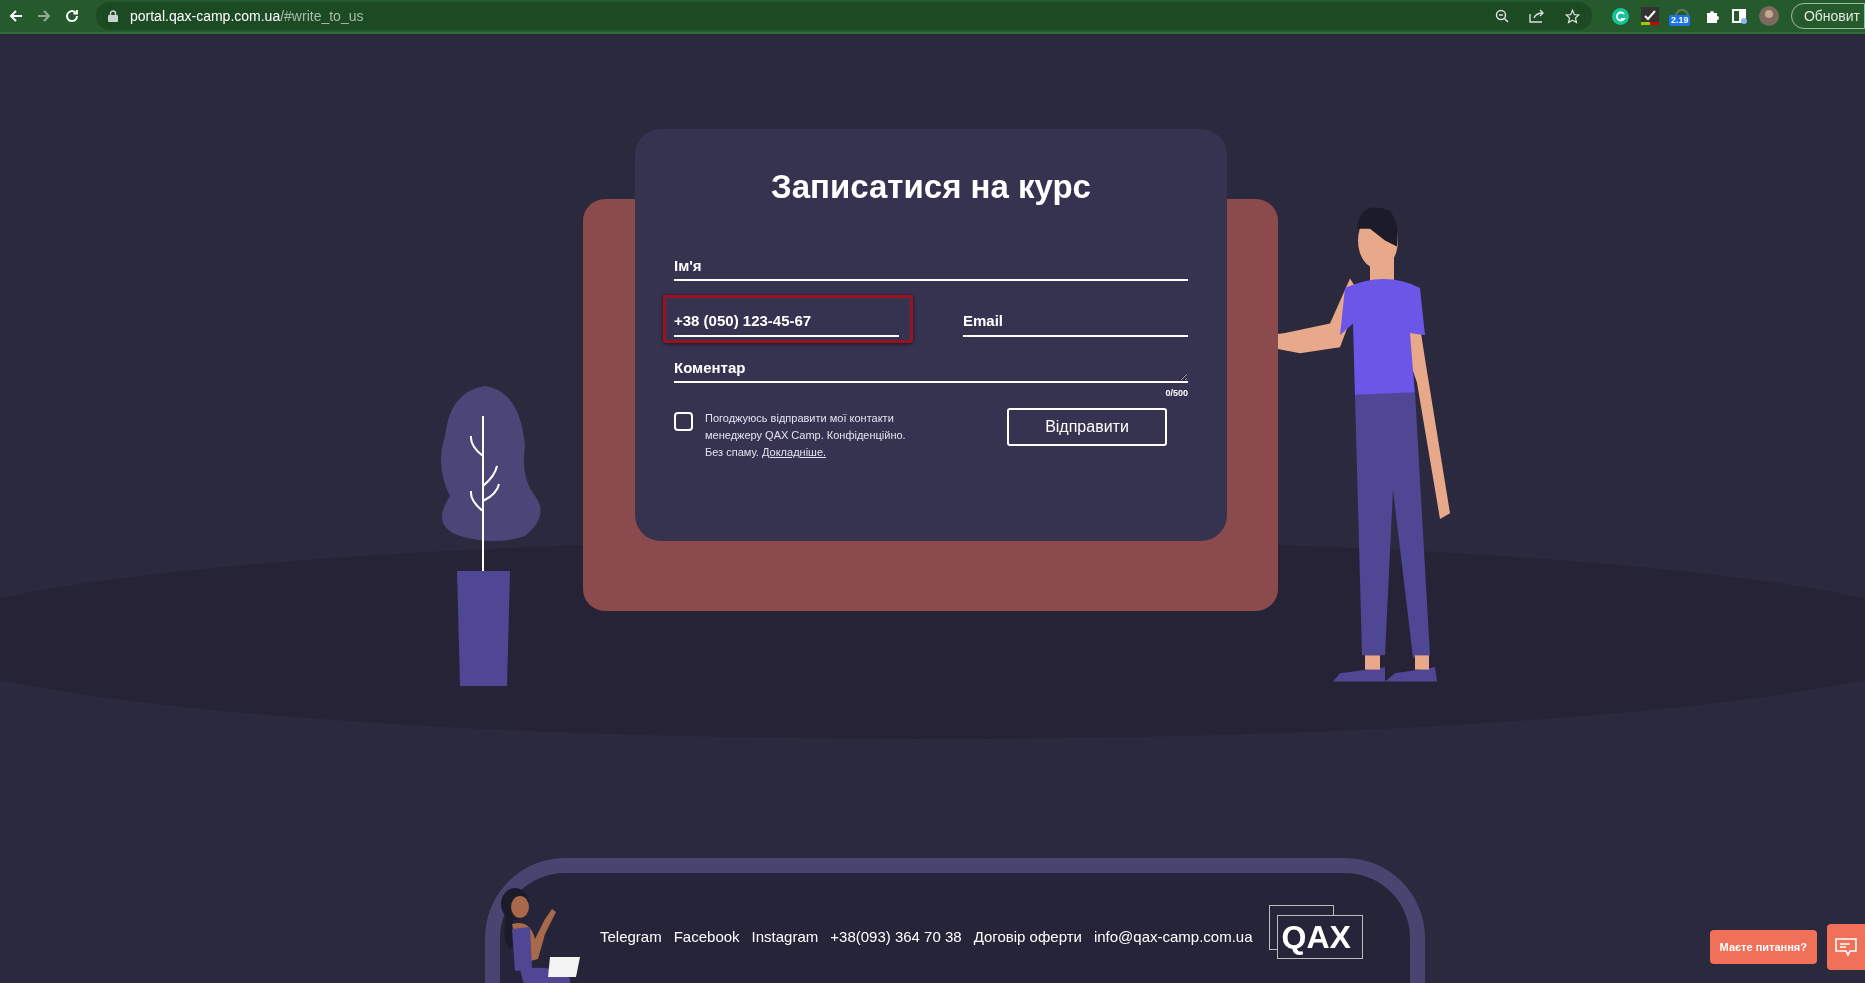  Describe the element at coordinates (931, 267) in the screenshot. I see `text-field: Ім'я` at that location.